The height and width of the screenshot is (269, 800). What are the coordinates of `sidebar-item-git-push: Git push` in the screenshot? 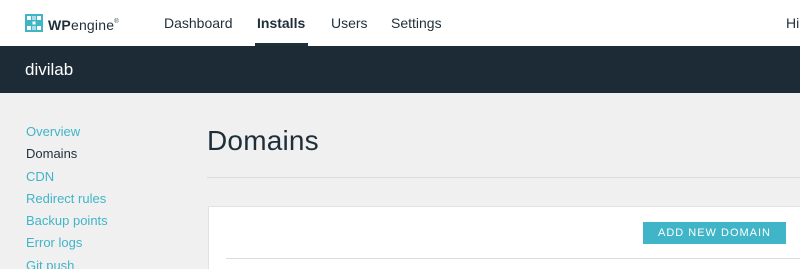 It's located at (67, 262).